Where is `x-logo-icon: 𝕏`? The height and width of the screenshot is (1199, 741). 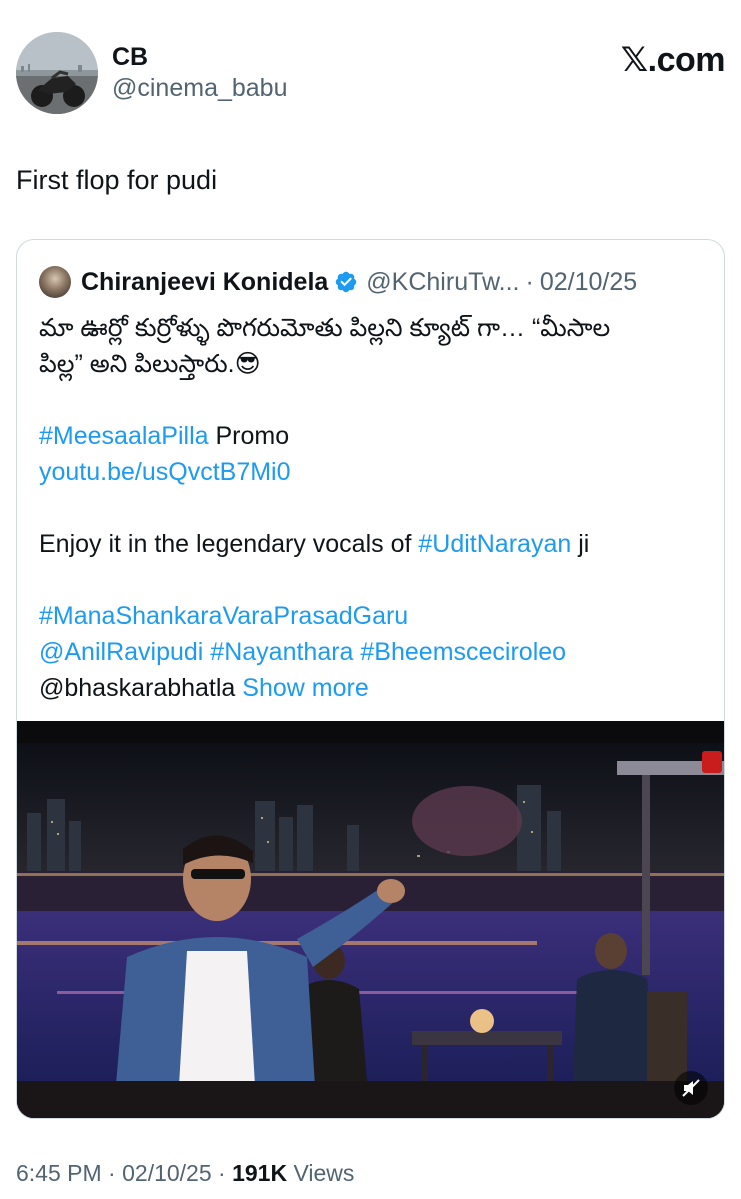 x-logo-icon: 𝕏 is located at coordinates (634, 60).